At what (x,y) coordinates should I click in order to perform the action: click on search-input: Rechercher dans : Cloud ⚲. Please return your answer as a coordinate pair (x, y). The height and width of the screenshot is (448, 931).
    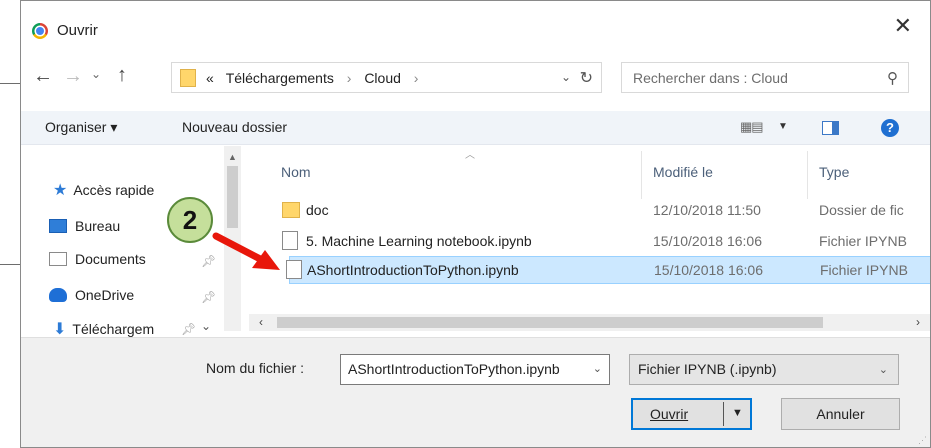
    Looking at the image, I should click on (765, 77).